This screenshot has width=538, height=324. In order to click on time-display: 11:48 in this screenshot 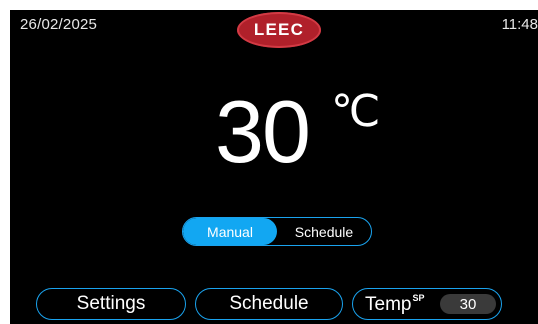, I will do `click(519, 24)`.